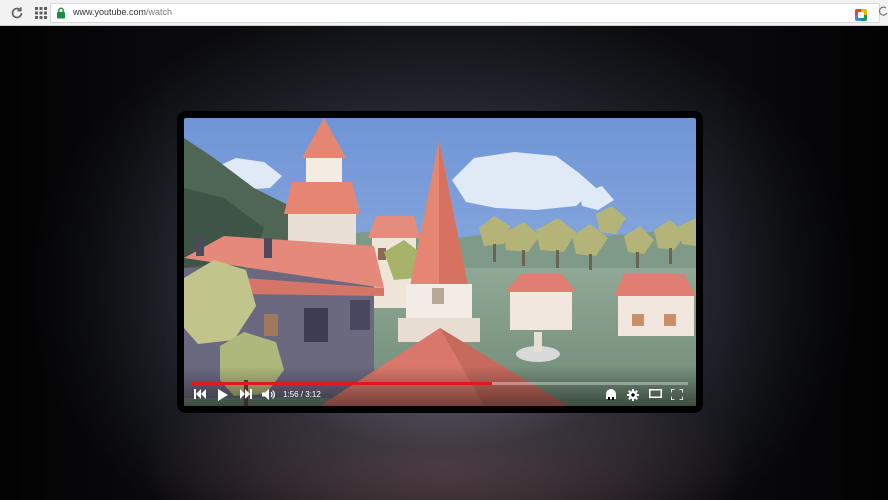 The width and height of the screenshot is (888, 500). I want to click on next-icon, so click(246, 394).